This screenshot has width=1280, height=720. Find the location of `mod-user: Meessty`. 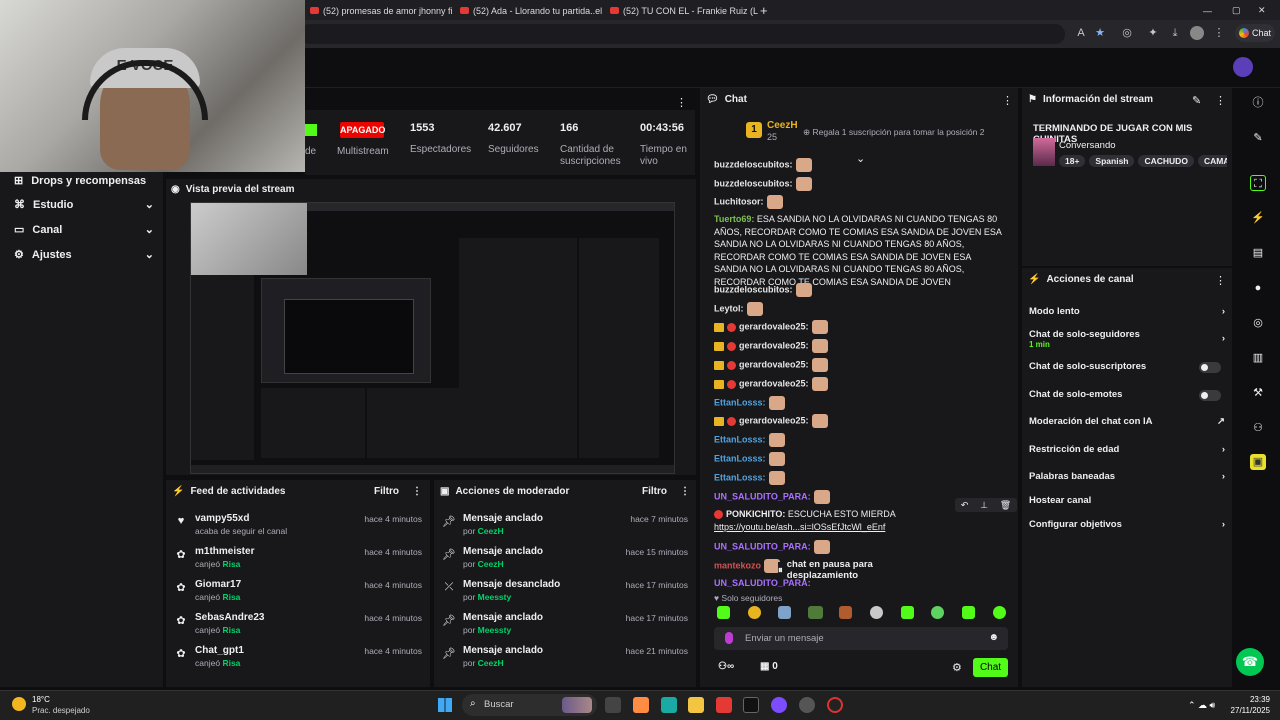

mod-user: Meessty is located at coordinates (495, 597).